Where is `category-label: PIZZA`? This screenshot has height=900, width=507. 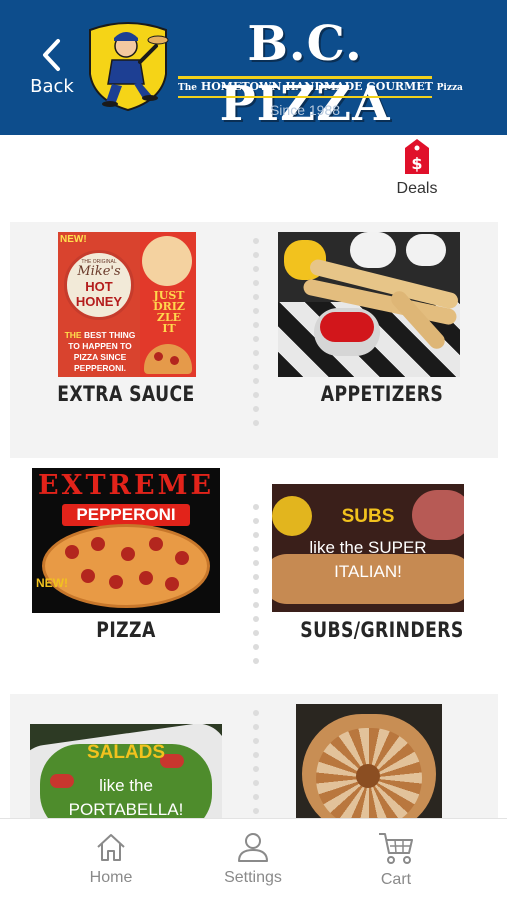 category-label: PIZZA is located at coordinates (126, 630).